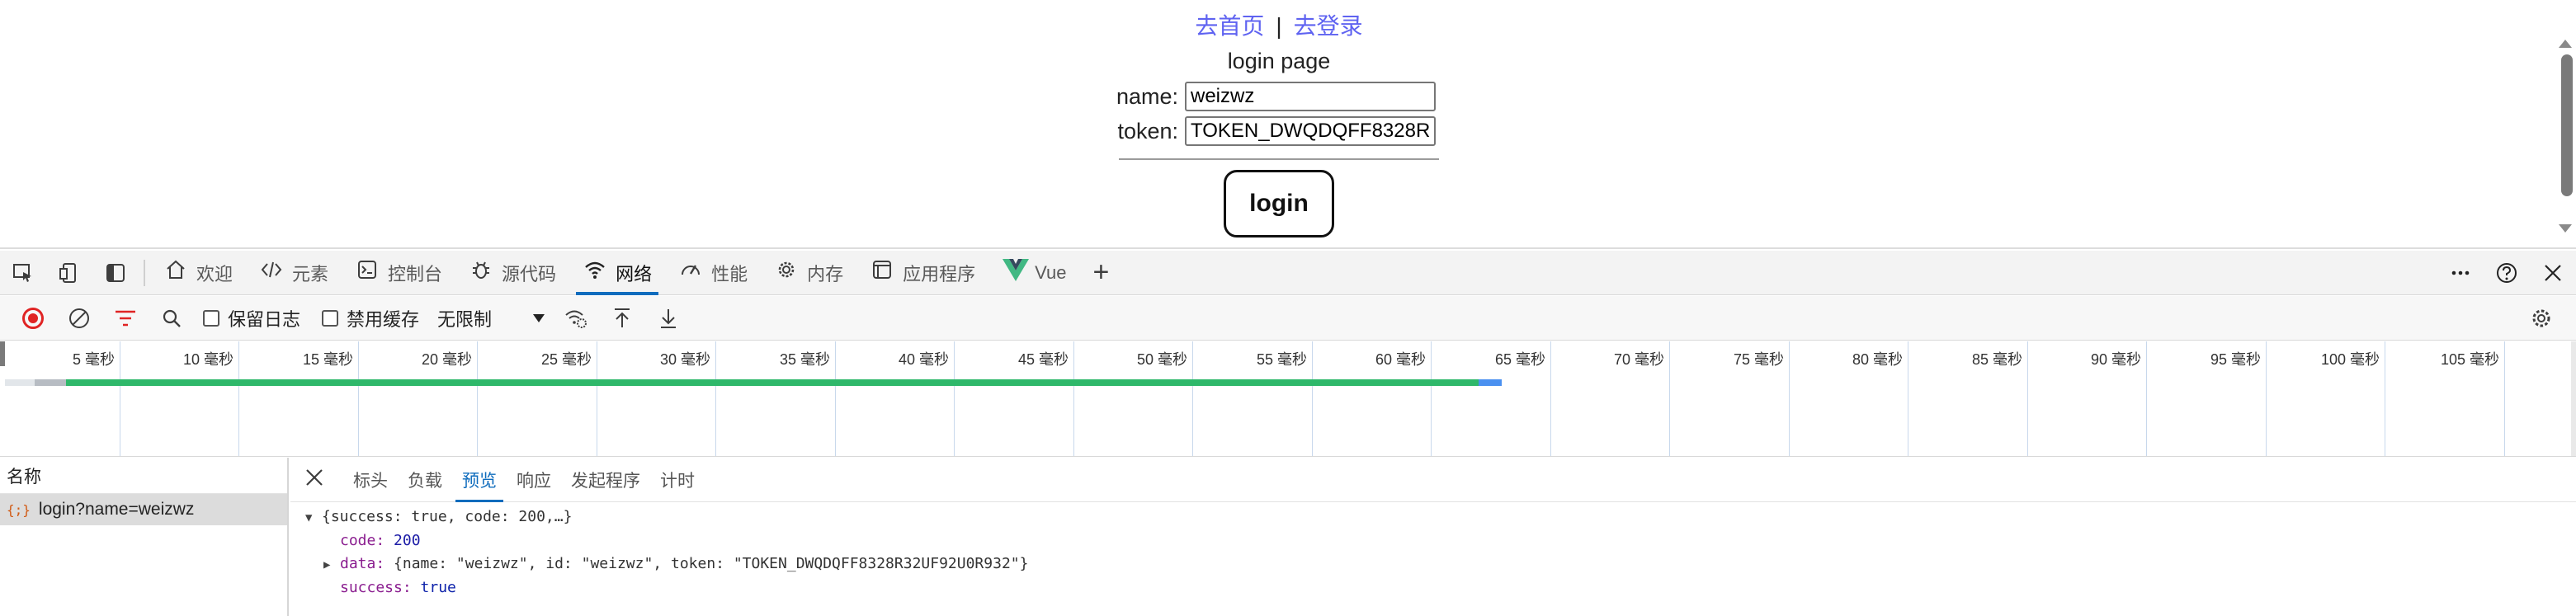  What do you see at coordinates (2460, 273) in the screenshot?
I see `more-options-icon` at bounding box center [2460, 273].